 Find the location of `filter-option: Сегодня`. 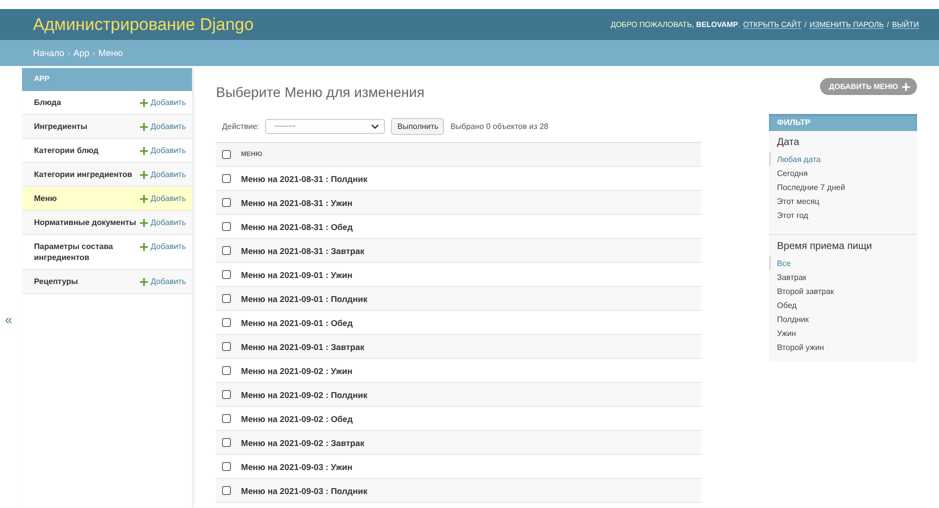

filter-option: Сегодня is located at coordinates (843, 173).